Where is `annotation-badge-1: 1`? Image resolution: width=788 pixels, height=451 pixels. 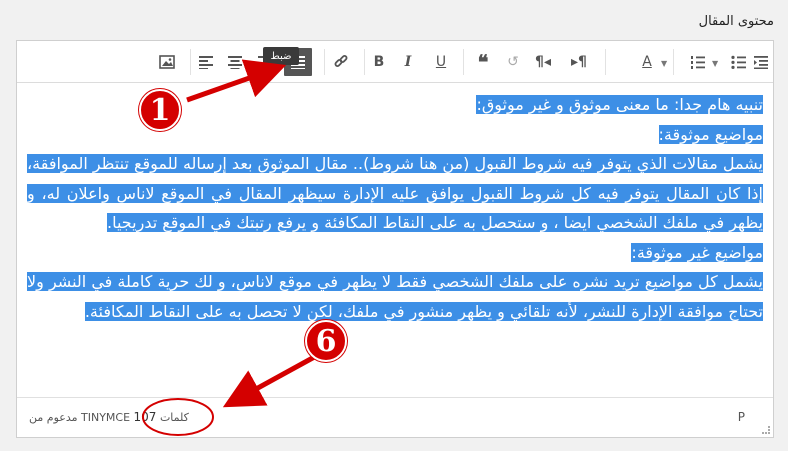
annotation-badge-1: 1 is located at coordinates (160, 110).